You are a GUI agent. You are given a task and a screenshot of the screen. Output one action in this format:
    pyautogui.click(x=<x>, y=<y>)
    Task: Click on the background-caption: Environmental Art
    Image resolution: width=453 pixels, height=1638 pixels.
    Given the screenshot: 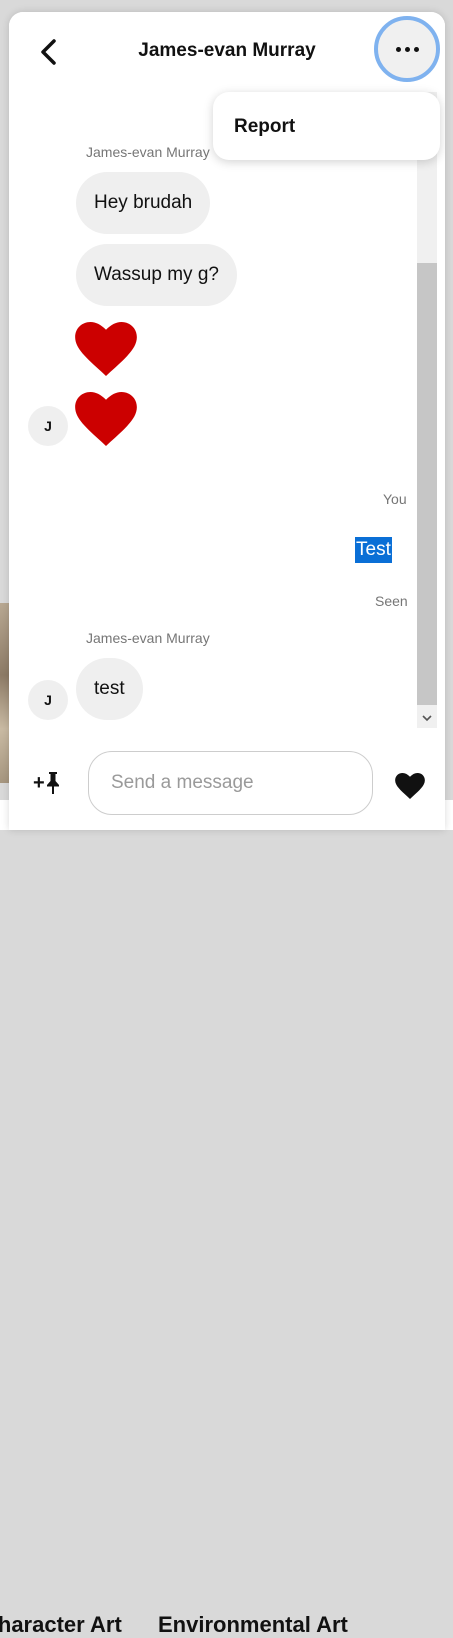 What is the action you would take?
    pyautogui.click(x=253, y=1624)
    